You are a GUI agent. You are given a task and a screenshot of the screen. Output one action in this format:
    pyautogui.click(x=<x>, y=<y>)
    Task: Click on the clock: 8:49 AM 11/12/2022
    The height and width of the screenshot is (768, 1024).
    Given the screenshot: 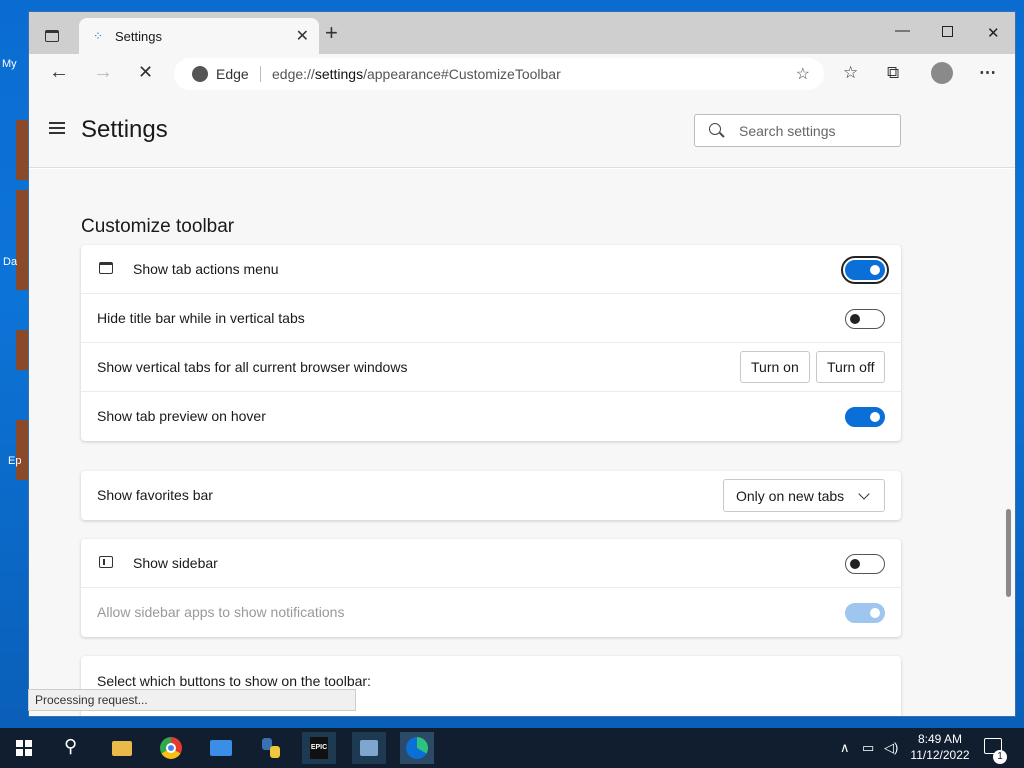 What is the action you would take?
    pyautogui.click(x=940, y=747)
    